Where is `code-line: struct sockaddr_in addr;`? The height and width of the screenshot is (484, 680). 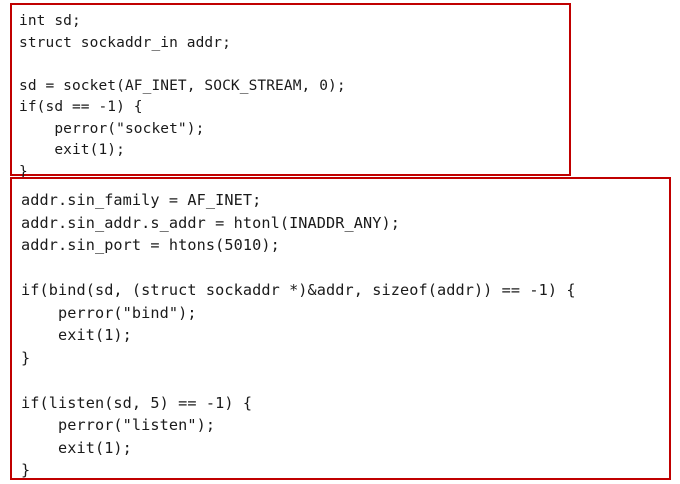
code-line: struct sockaddr_in addr; is located at coordinates (125, 42).